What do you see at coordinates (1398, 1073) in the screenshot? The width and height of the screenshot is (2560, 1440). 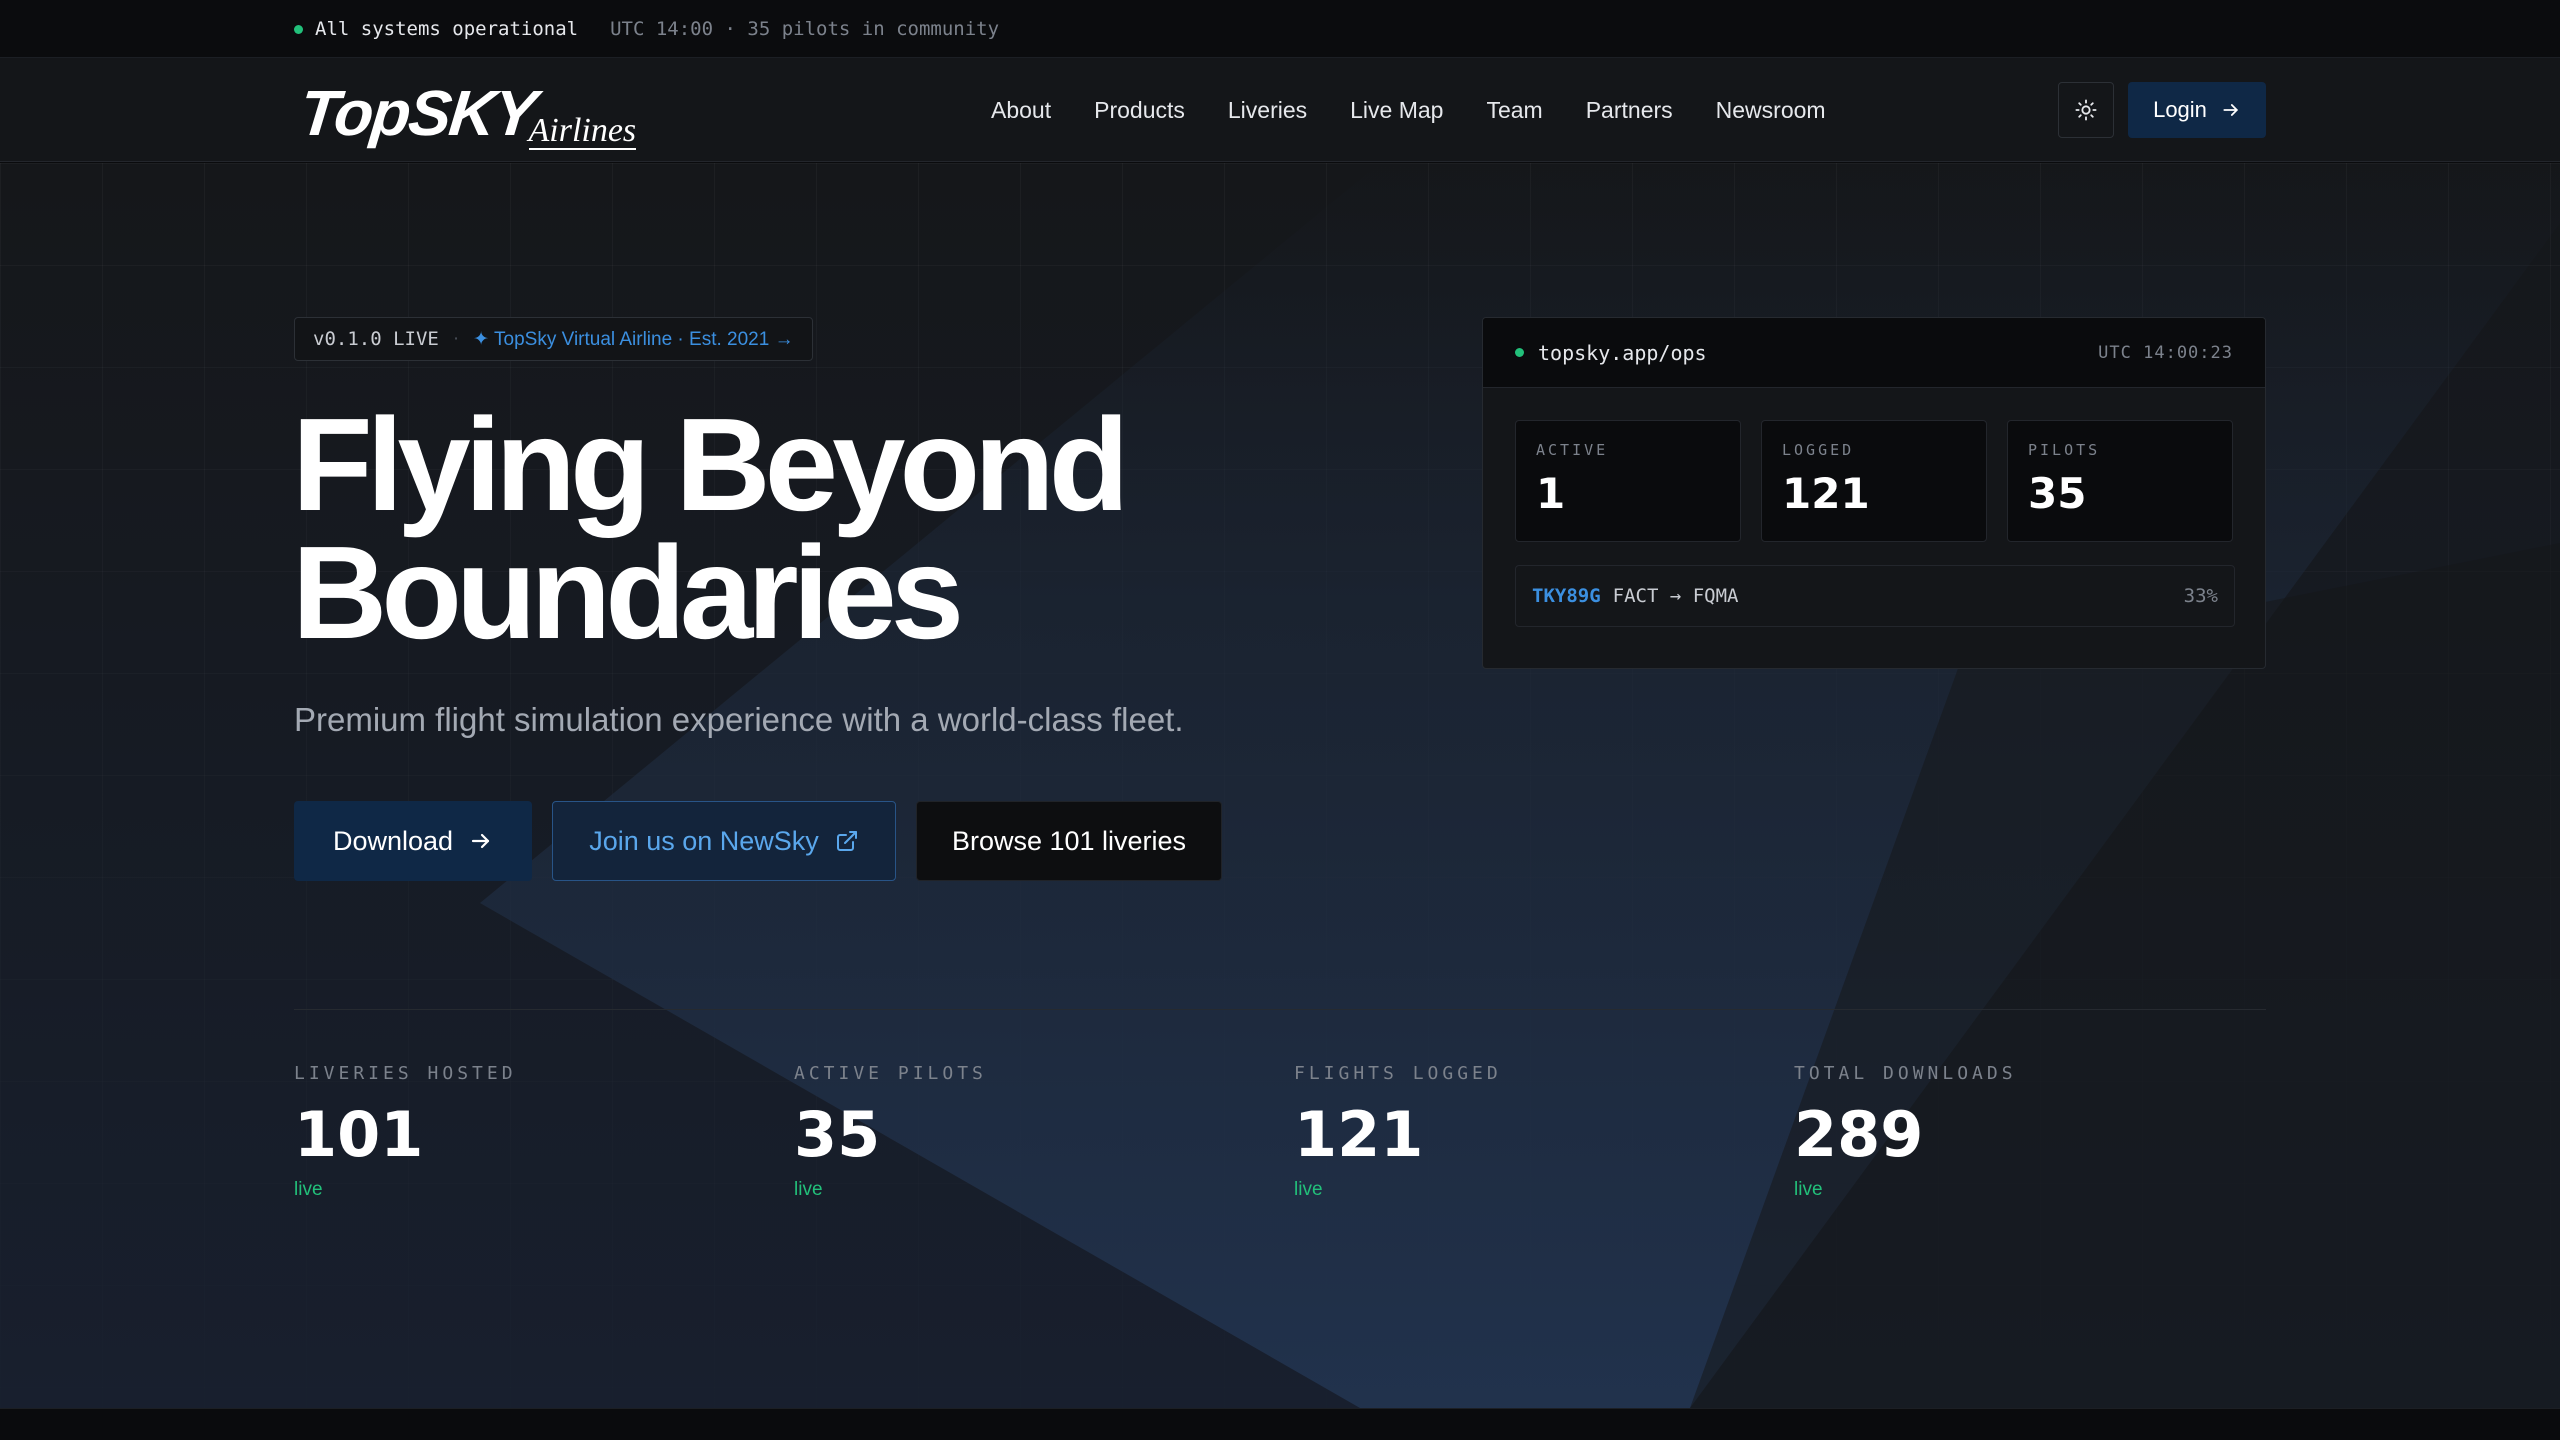 I see `stat-label: FLIGHTS LOGGED` at bounding box center [1398, 1073].